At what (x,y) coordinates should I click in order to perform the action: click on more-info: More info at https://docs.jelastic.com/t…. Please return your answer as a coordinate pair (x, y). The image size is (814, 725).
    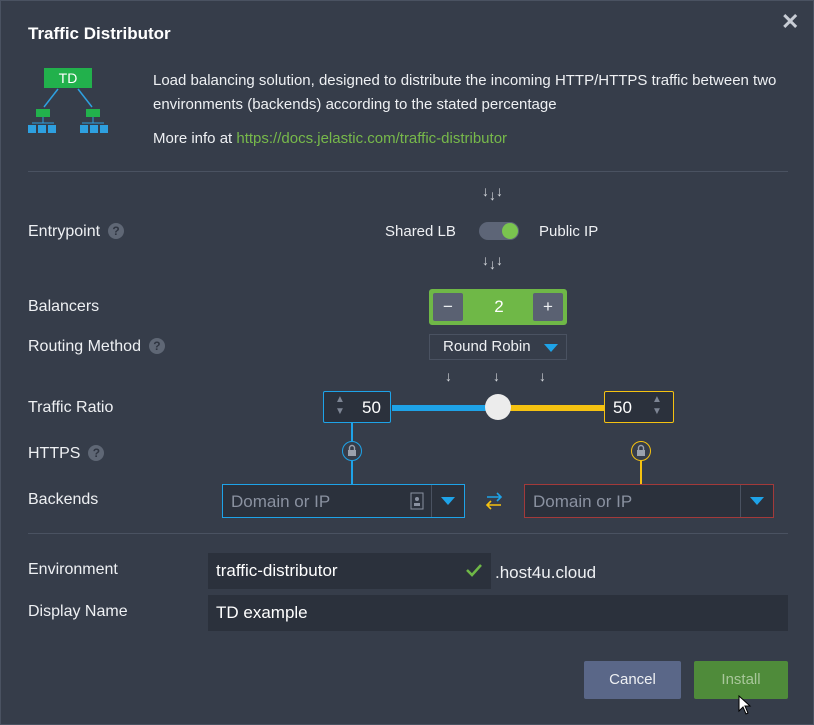
    Looking at the image, I should click on (330, 138).